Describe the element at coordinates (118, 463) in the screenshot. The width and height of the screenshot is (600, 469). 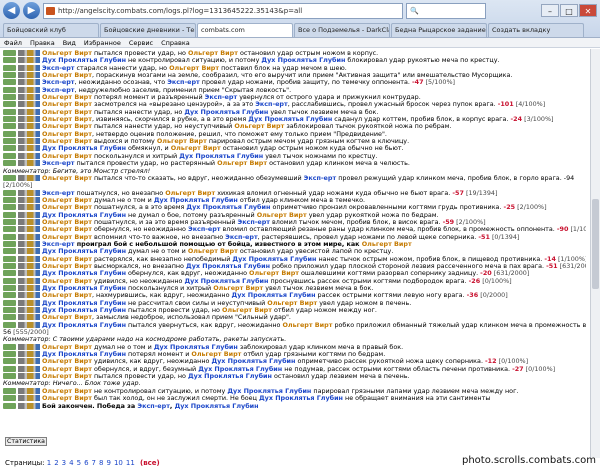
I see `page-link: 10` at that location.